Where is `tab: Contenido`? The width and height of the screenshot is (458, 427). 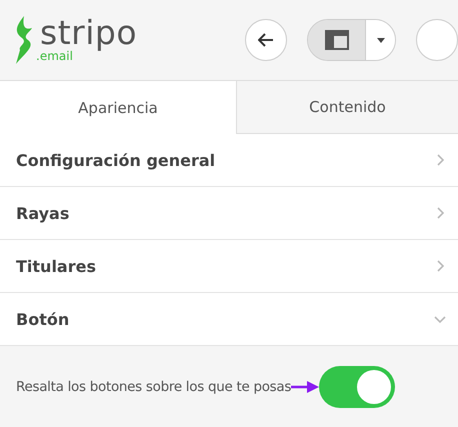 tab: Contenido is located at coordinates (347, 107).